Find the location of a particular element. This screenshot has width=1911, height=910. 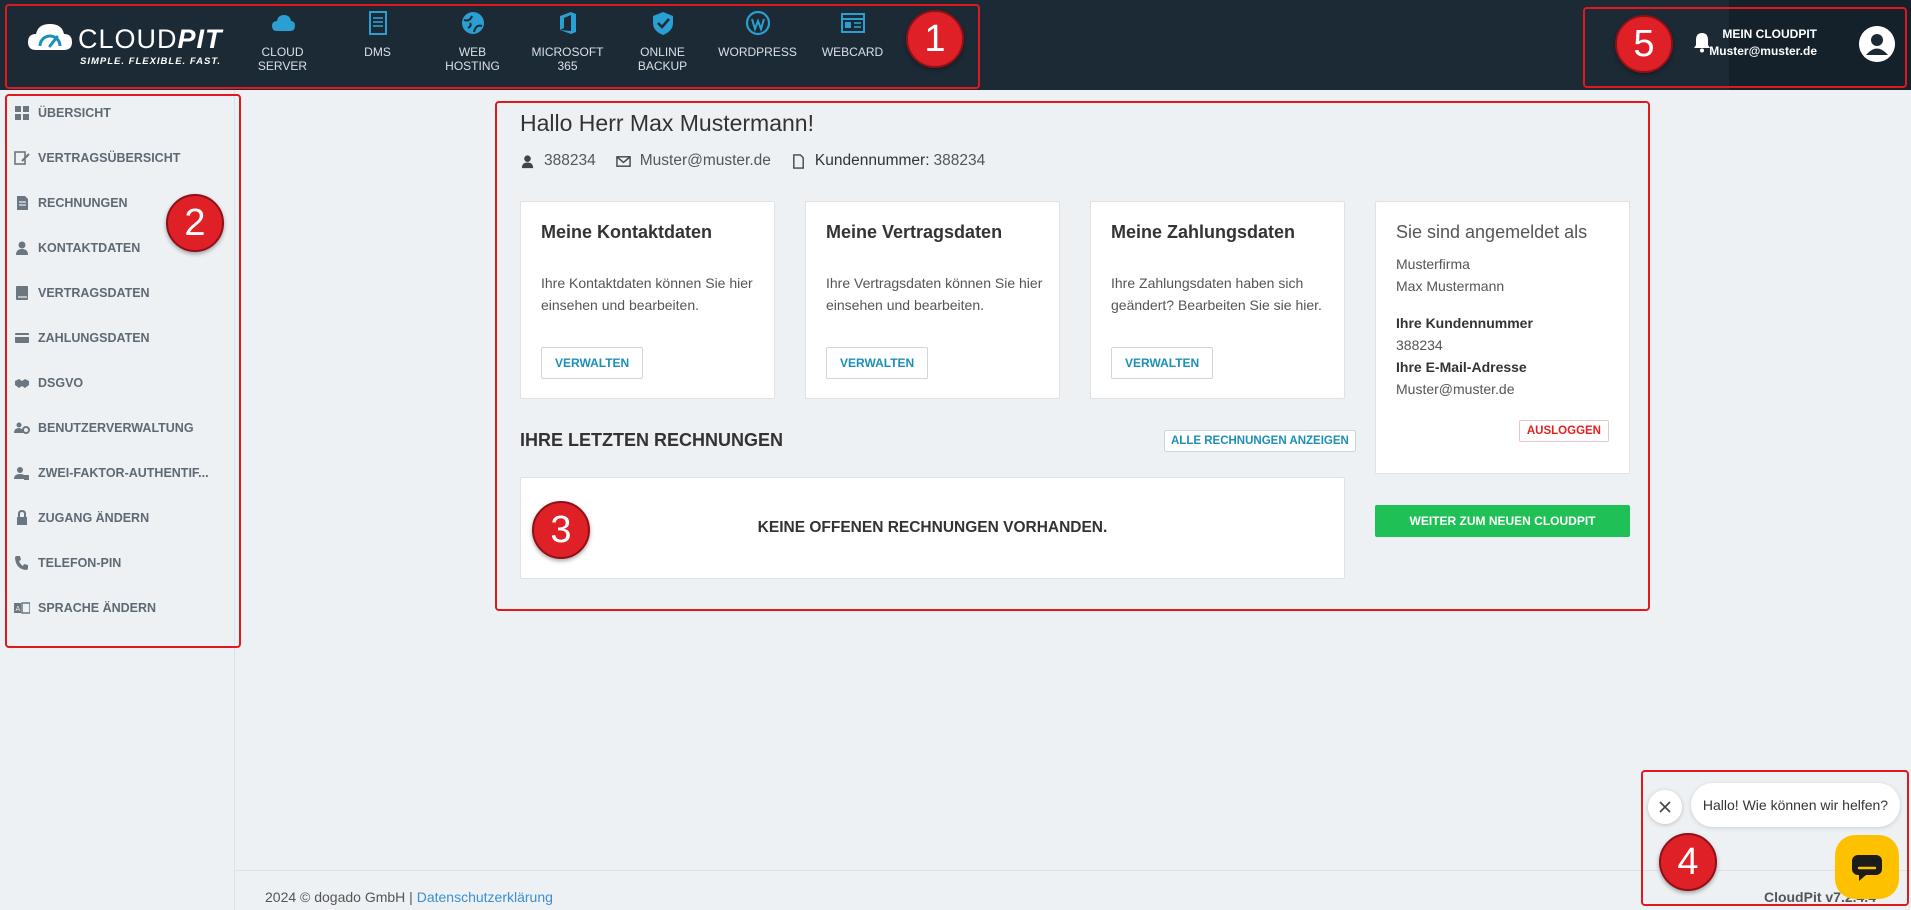

annotation-marker-5: 5 is located at coordinates (1644, 44).